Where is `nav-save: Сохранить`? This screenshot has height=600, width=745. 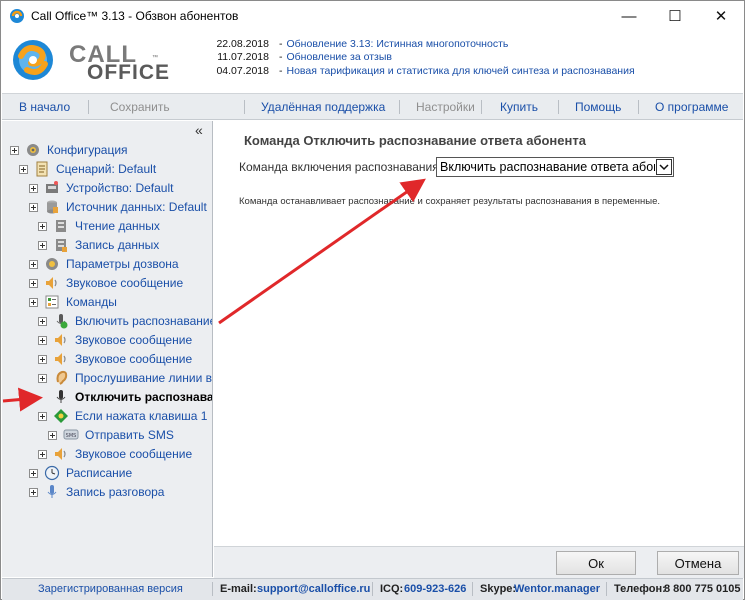
nav-save: Сохранить is located at coordinates (140, 107).